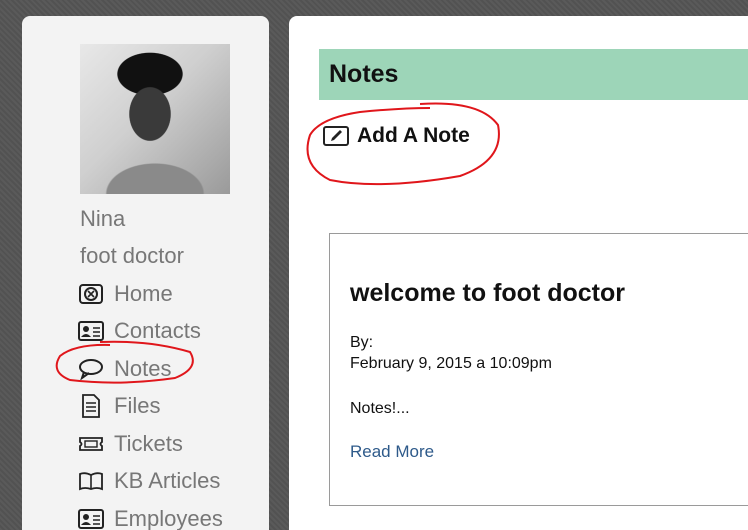 This screenshot has height=530, width=748. I want to click on sidebar-item-kb-articles: KB Articles, so click(149, 481).